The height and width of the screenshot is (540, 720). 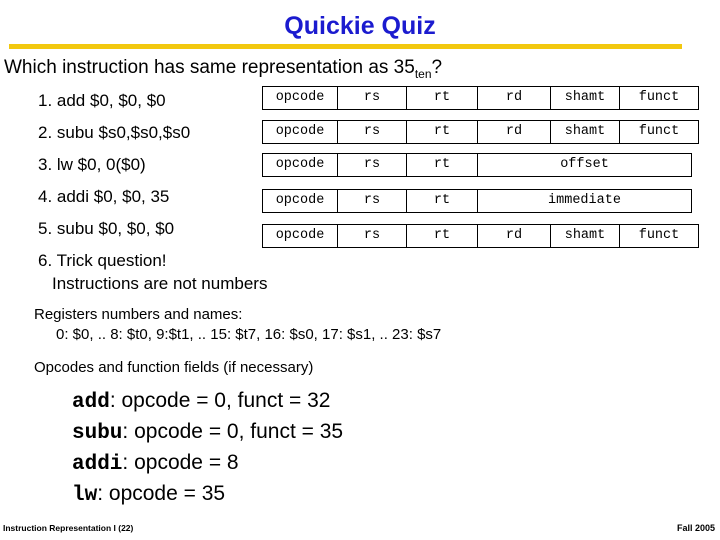 I want to click on table-row: opcode rs rt immediate, so click(x=477, y=201).